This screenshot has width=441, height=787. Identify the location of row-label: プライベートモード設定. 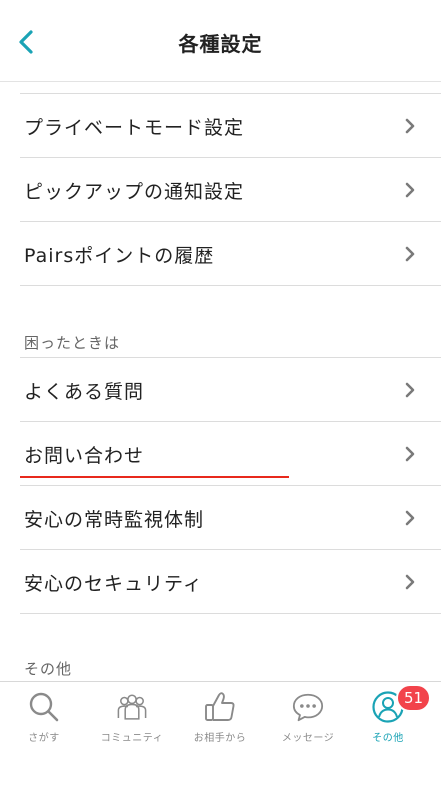
(134, 127).